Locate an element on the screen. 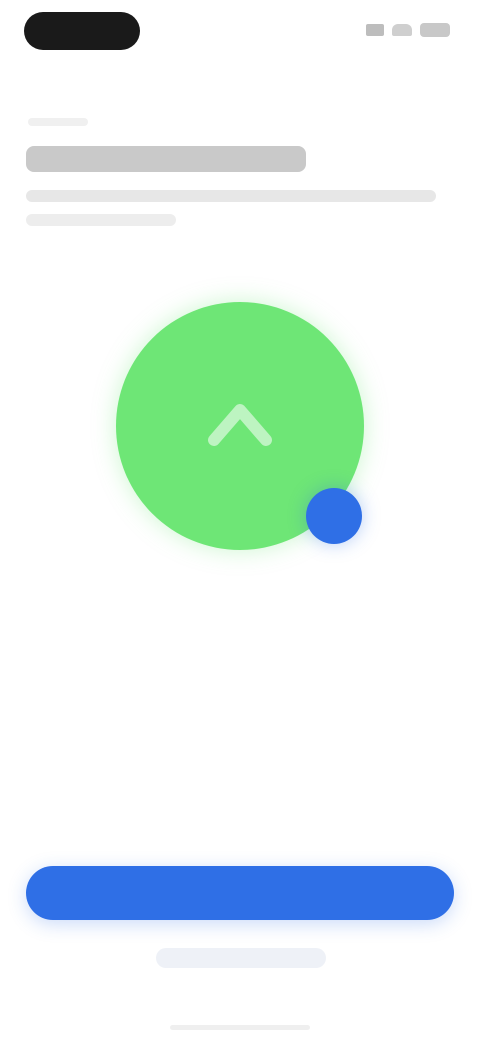 The image size is (480, 1040). home-indicator is located at coordinates (240, 1027).